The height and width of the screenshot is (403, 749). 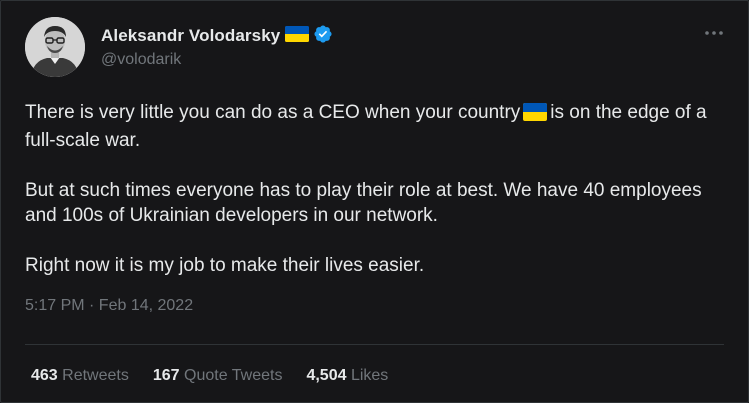 What do you see at coordinates (369, 375) in the screenshot?
I see `likes-label: Likes` at bounding box center [369, 375].